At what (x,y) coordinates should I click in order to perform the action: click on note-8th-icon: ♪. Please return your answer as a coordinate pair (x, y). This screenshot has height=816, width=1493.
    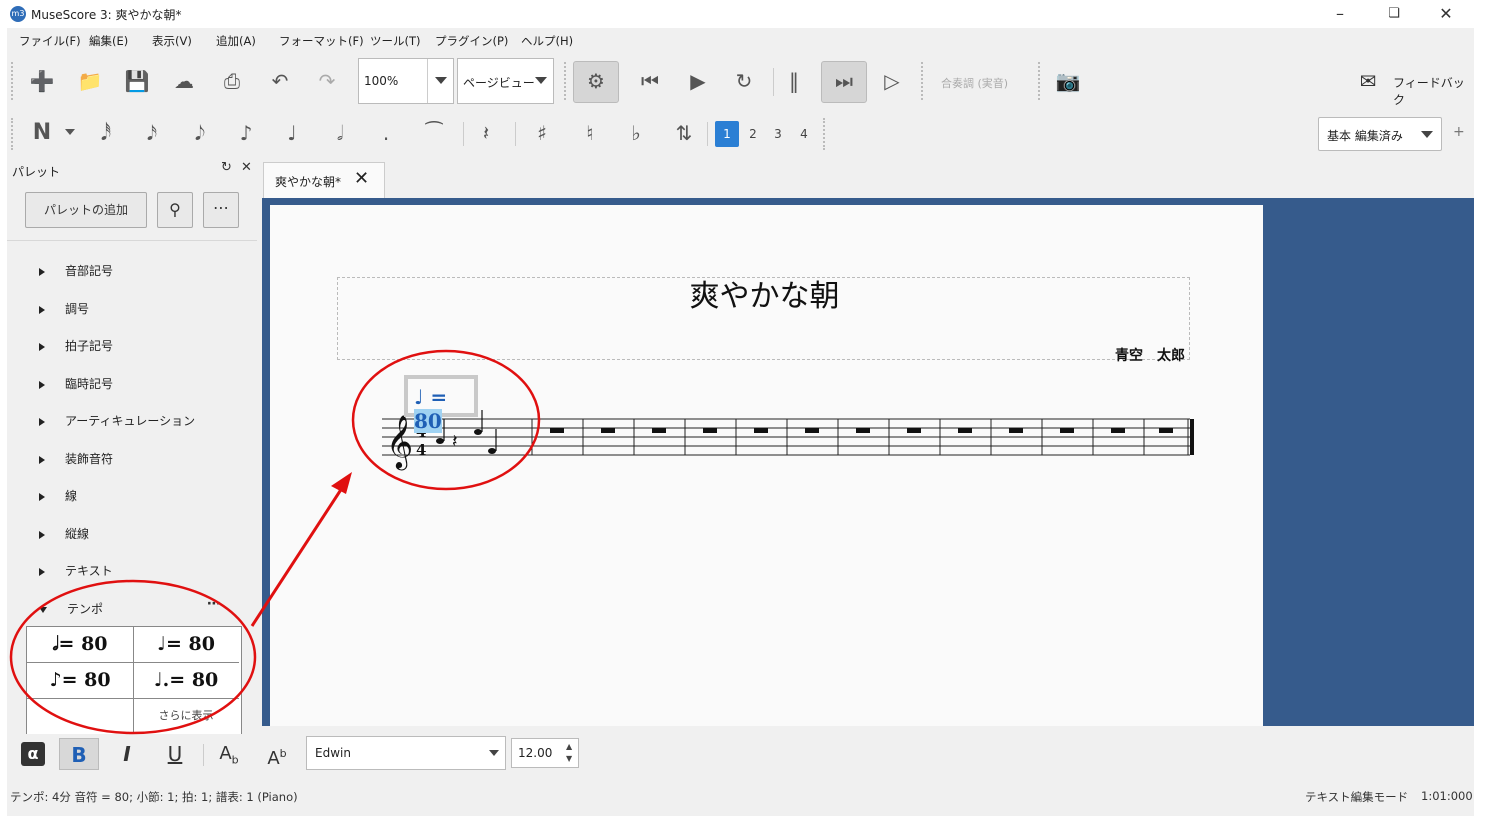
    Looking at the image, I should click on (246, 133).